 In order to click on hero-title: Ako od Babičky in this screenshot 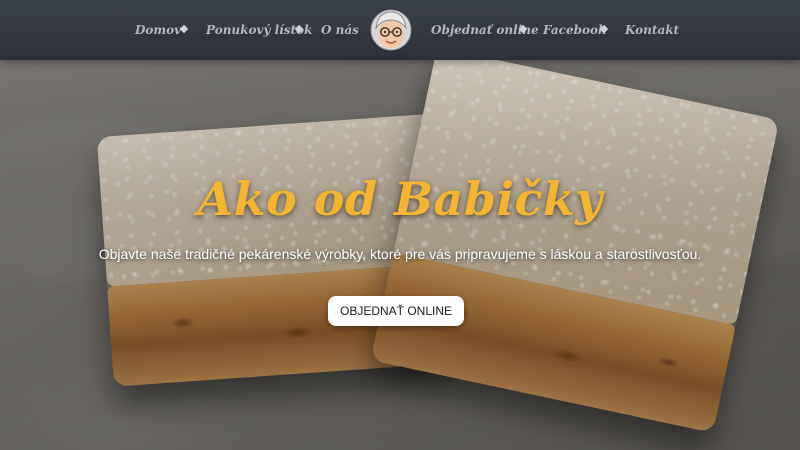, I will do `click(400, 199)`.